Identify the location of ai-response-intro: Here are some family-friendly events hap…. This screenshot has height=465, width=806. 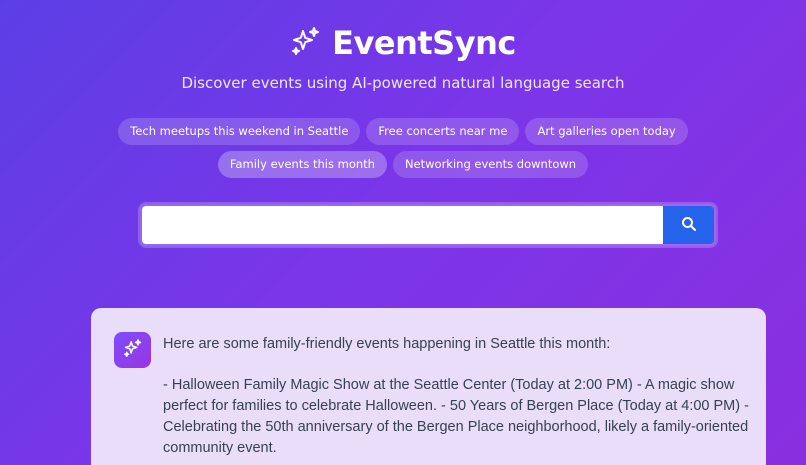
(387, 344).